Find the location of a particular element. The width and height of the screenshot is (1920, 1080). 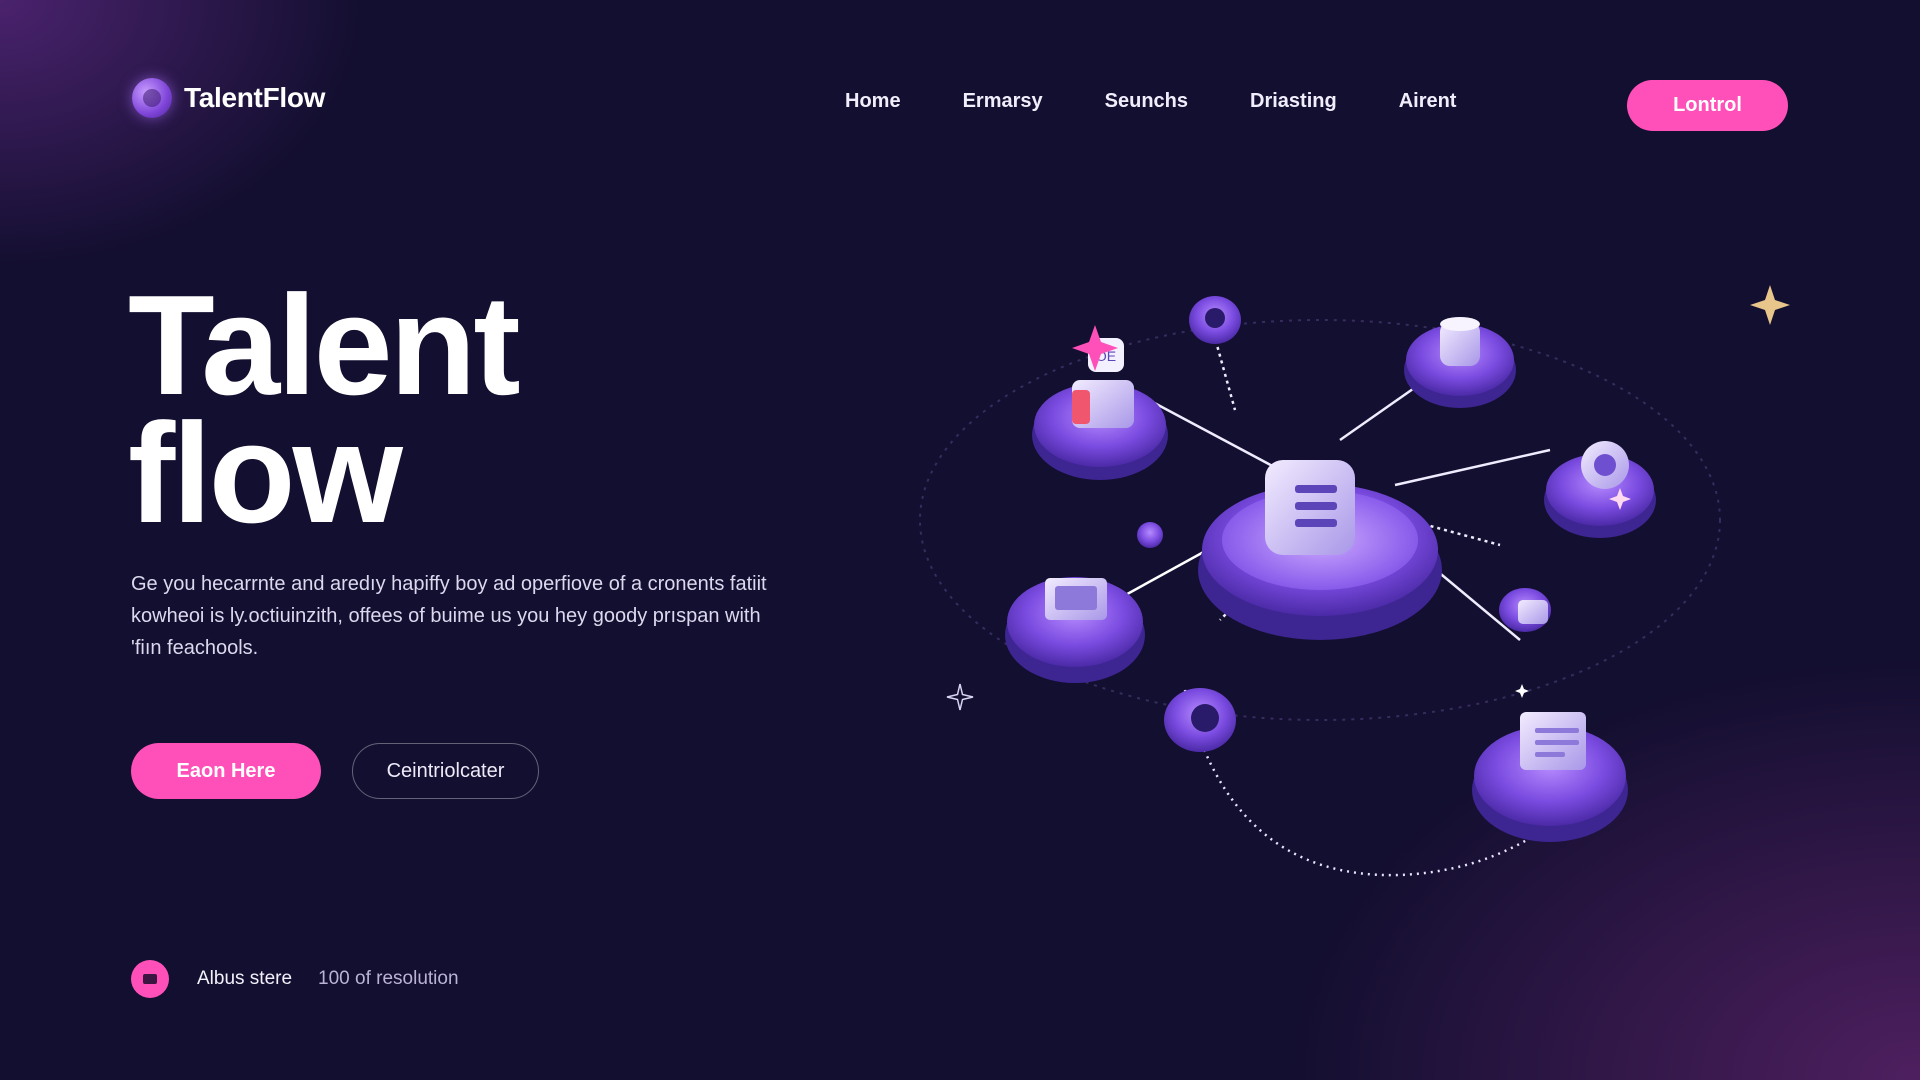

stat-label: Albus stere is located at coordinates (245, 978).